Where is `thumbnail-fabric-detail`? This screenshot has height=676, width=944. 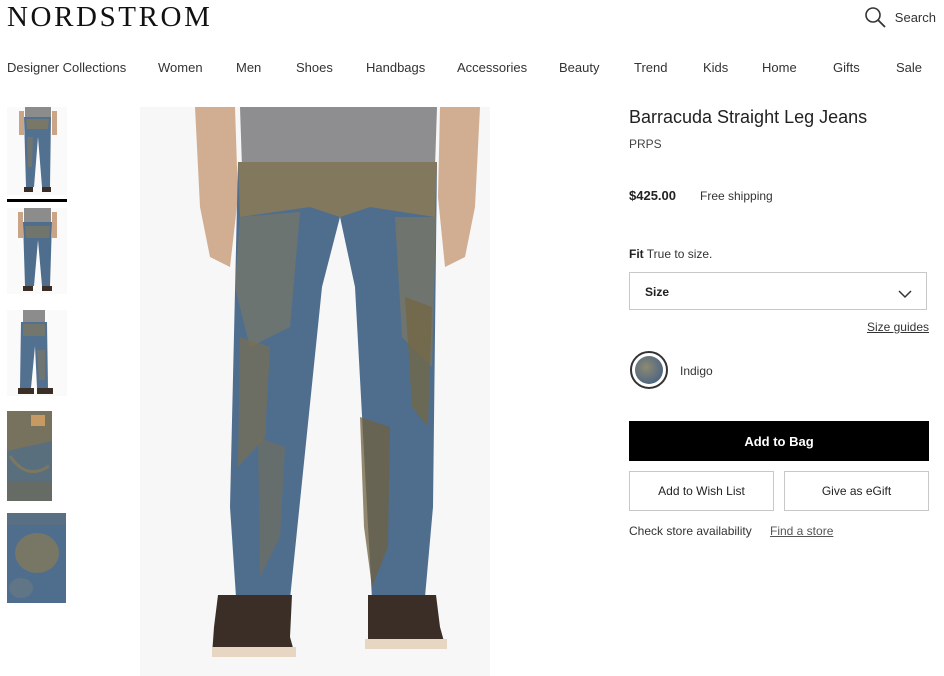
thumbnail-fabric-detail is located at coordinates (36, 558).